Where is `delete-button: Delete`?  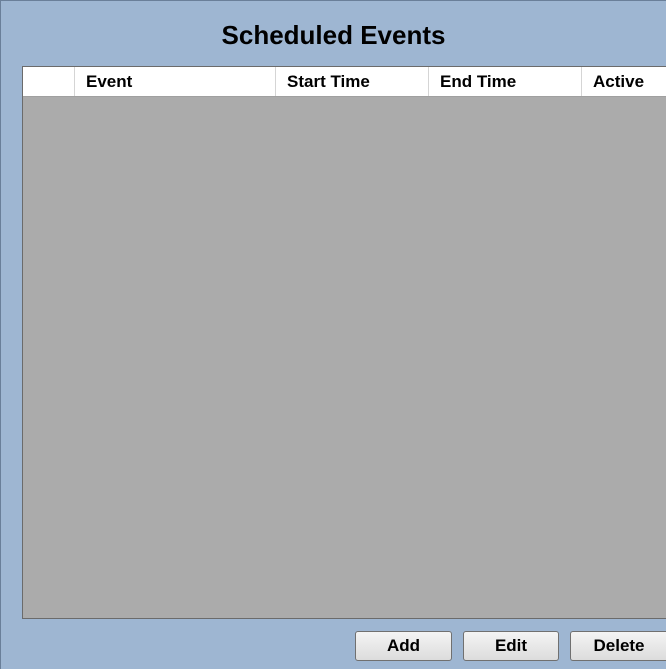
delete-button: Delete is located at coordinates (618, 646).